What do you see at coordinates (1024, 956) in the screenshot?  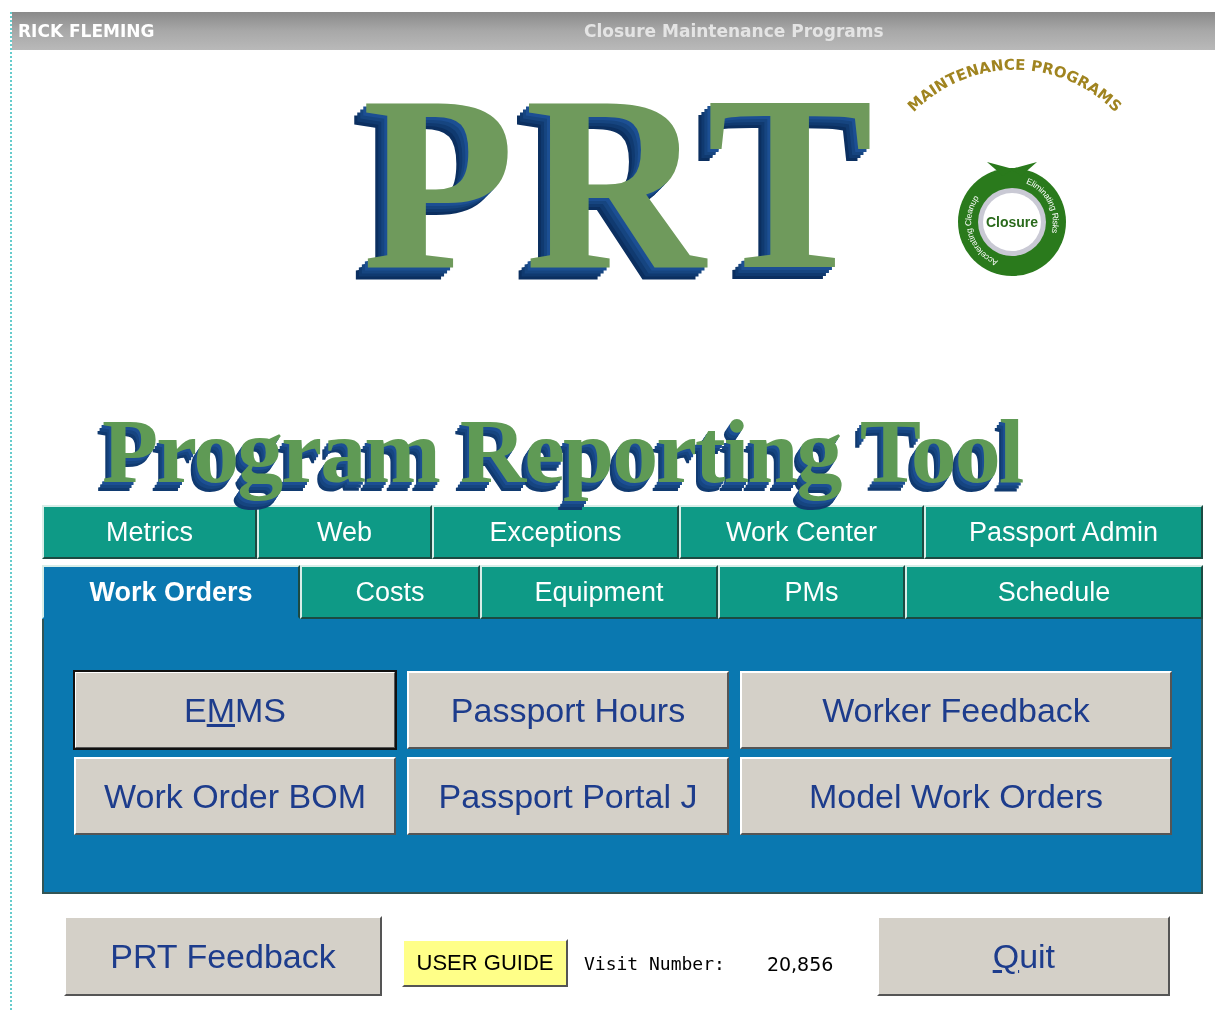 I see `quit-button: Quit` at bounding box center [1024, 956].